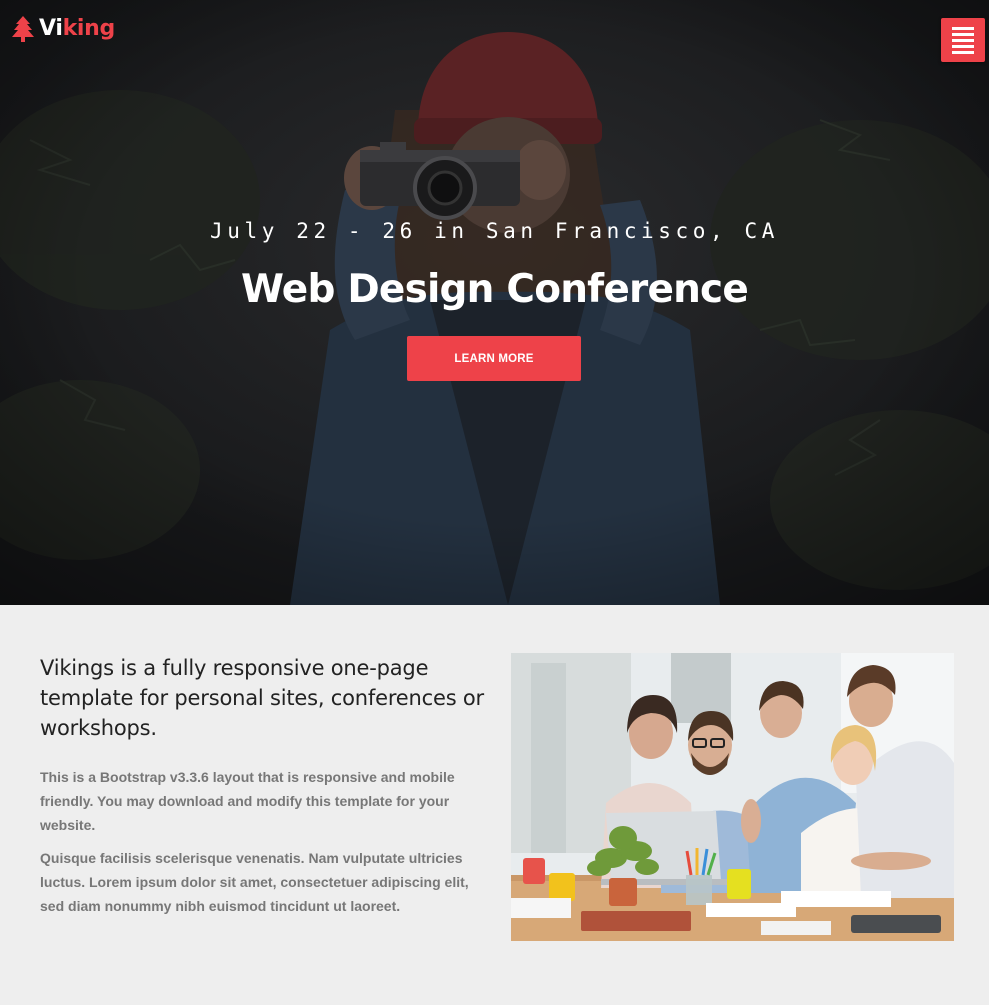 This screenshot has width=989, height=1005. I want to click on logo-text-part2: king, so click(89, 28).